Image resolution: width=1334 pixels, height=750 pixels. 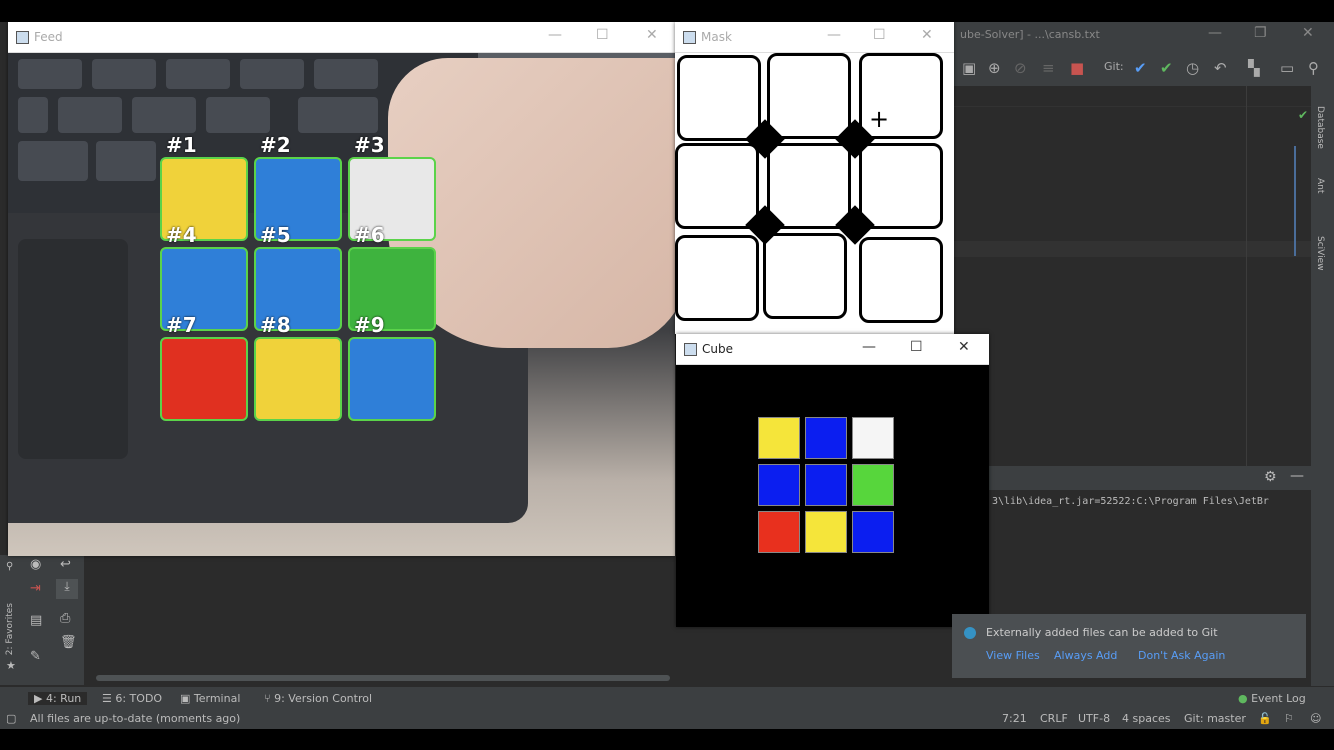 What do you see at coordinates (11, 718) in the screenshot?
I see `status-toggle-icon: ▢` at bounding box center [11, 718].